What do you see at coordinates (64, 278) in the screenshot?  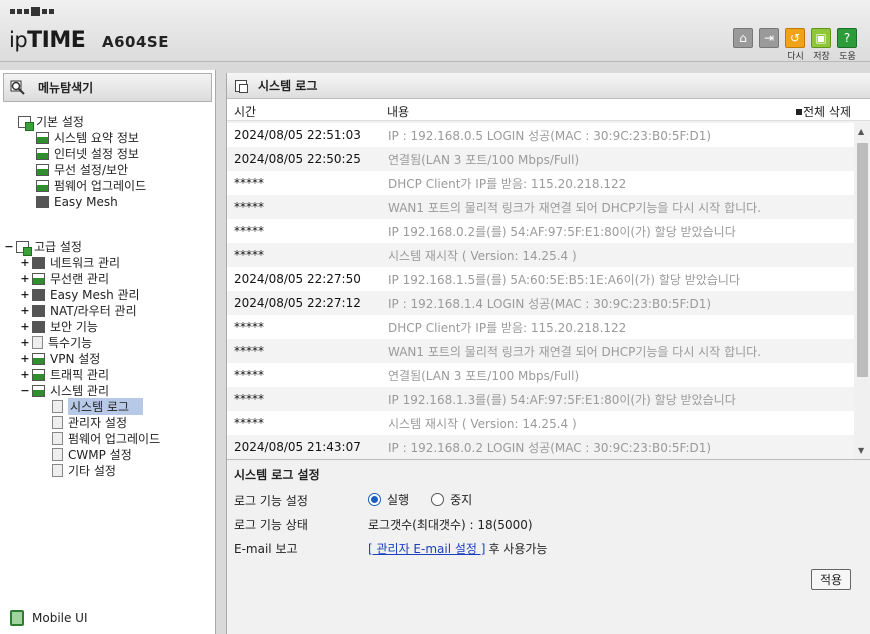 I see `tree-item-wireless-lan: + 무선랜 관리` at bounding box center [64, 278].